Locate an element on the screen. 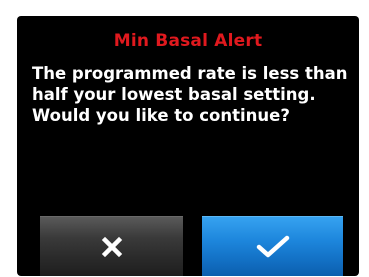 The height and width of the screenshot is (277, 369). checkmark-icon is located at coordinates (273, 247).